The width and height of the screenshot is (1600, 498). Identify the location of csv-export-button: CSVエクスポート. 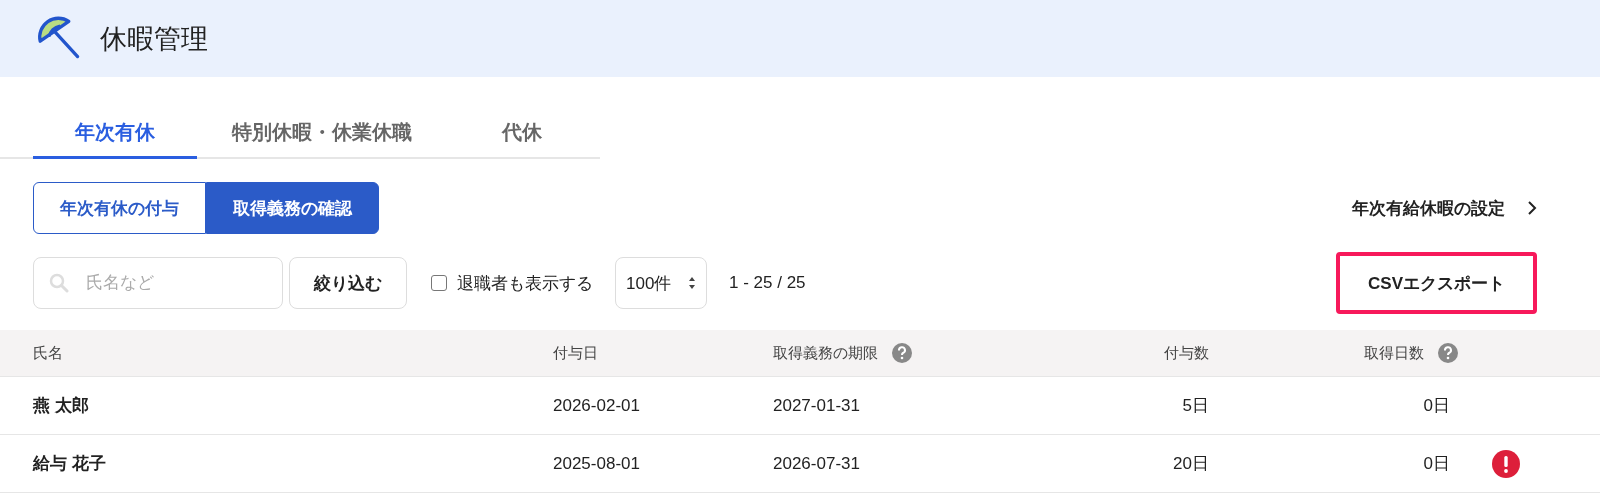
(1436, 283).